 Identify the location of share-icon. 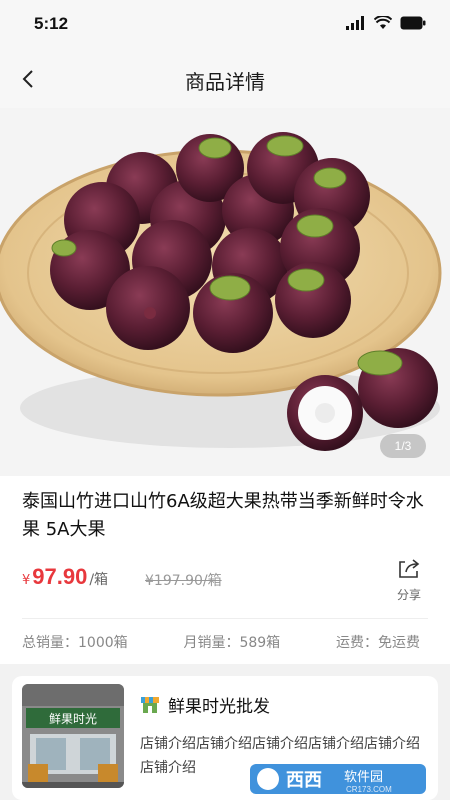
(409, 568).